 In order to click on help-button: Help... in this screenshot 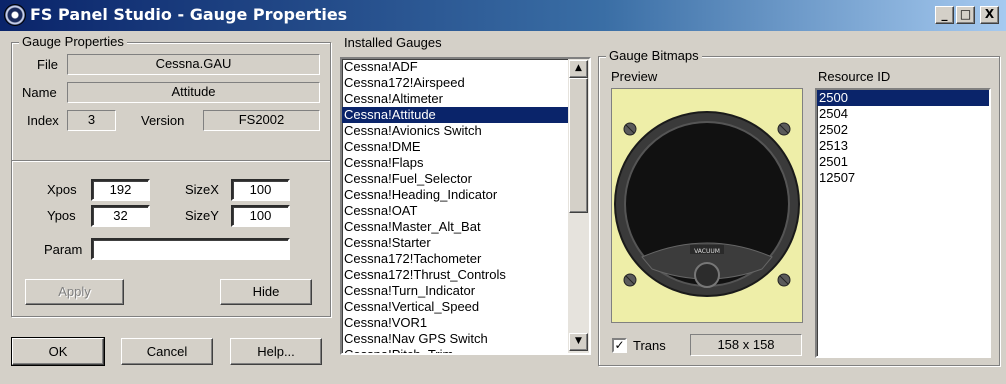, I will do `click(276, 351)`.